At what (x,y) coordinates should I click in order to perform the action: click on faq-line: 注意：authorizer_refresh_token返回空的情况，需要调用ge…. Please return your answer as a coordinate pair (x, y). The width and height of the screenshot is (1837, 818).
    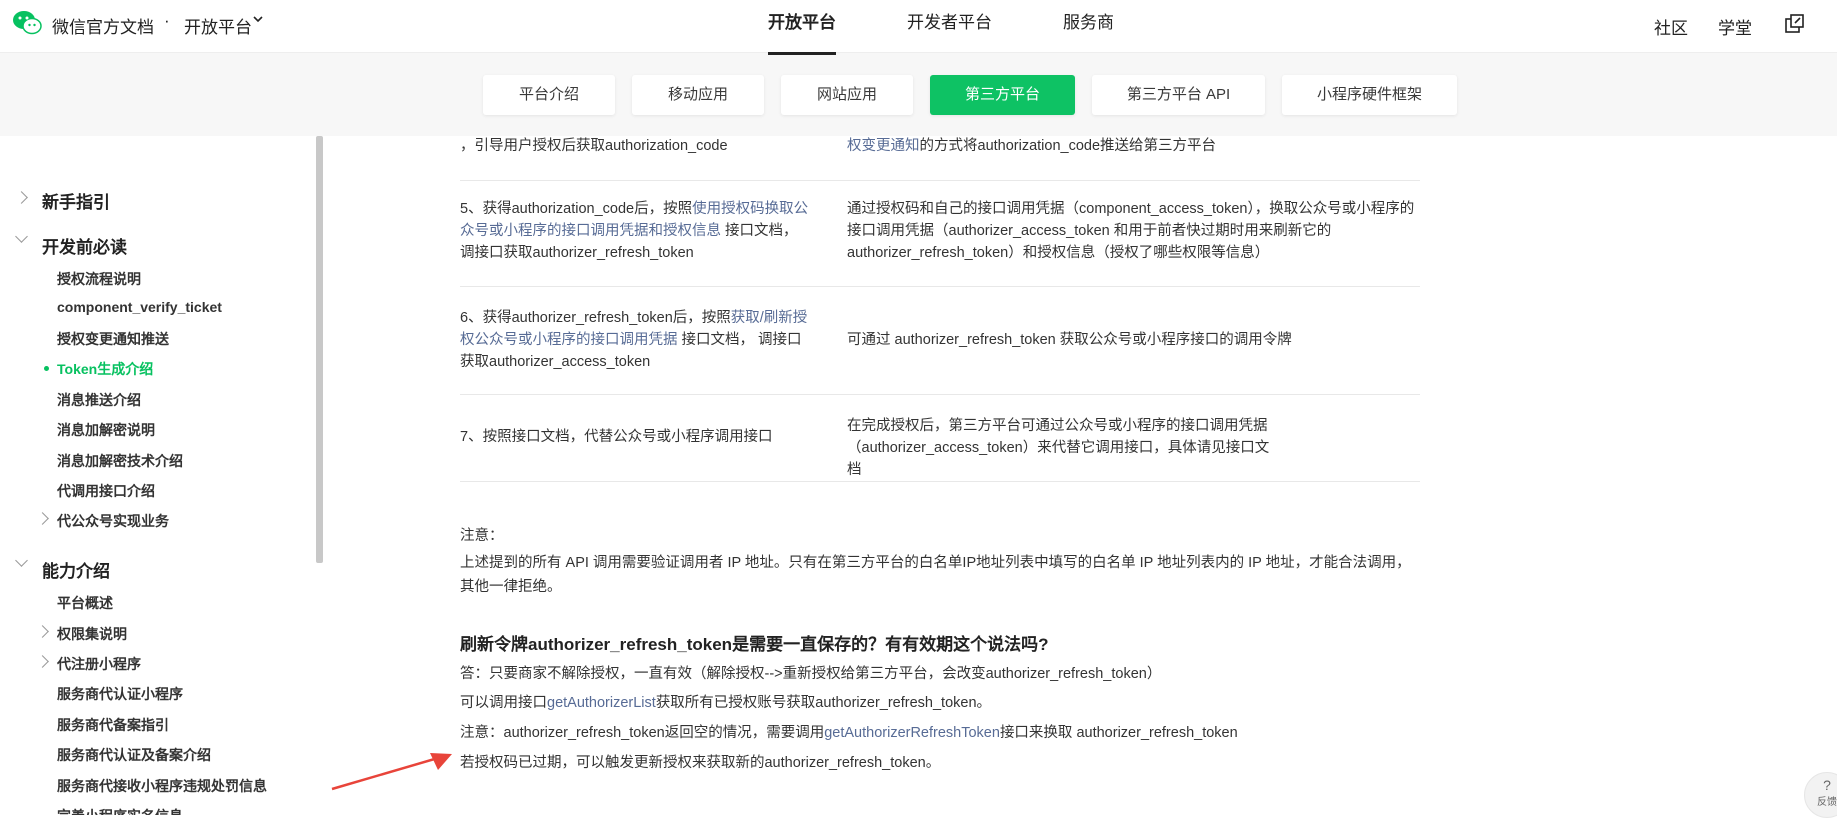
    Looking at the image, I should click on (849, 733).